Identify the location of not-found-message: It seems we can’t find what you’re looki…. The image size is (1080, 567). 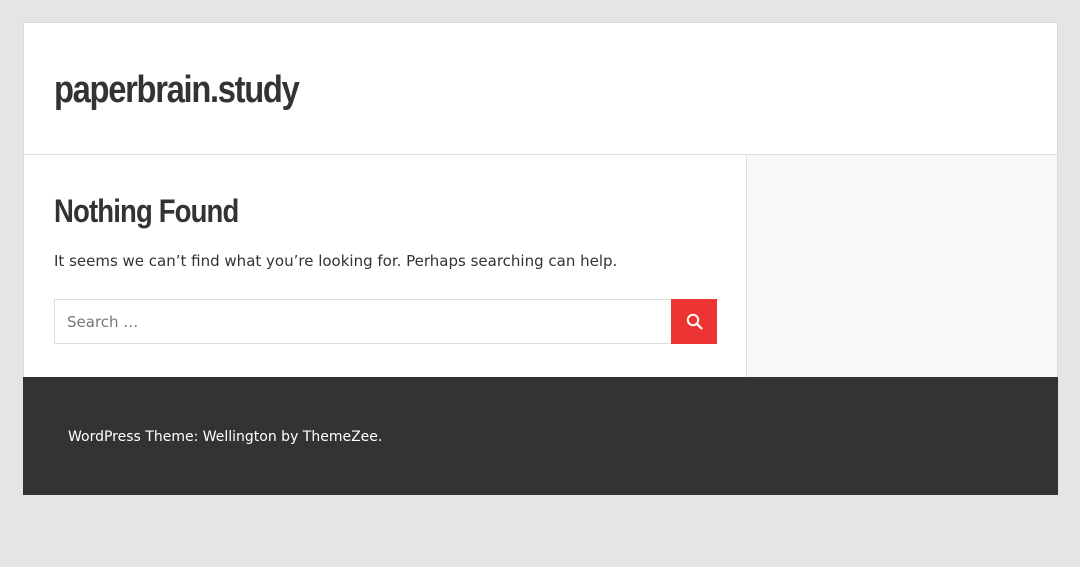
(336, 261).